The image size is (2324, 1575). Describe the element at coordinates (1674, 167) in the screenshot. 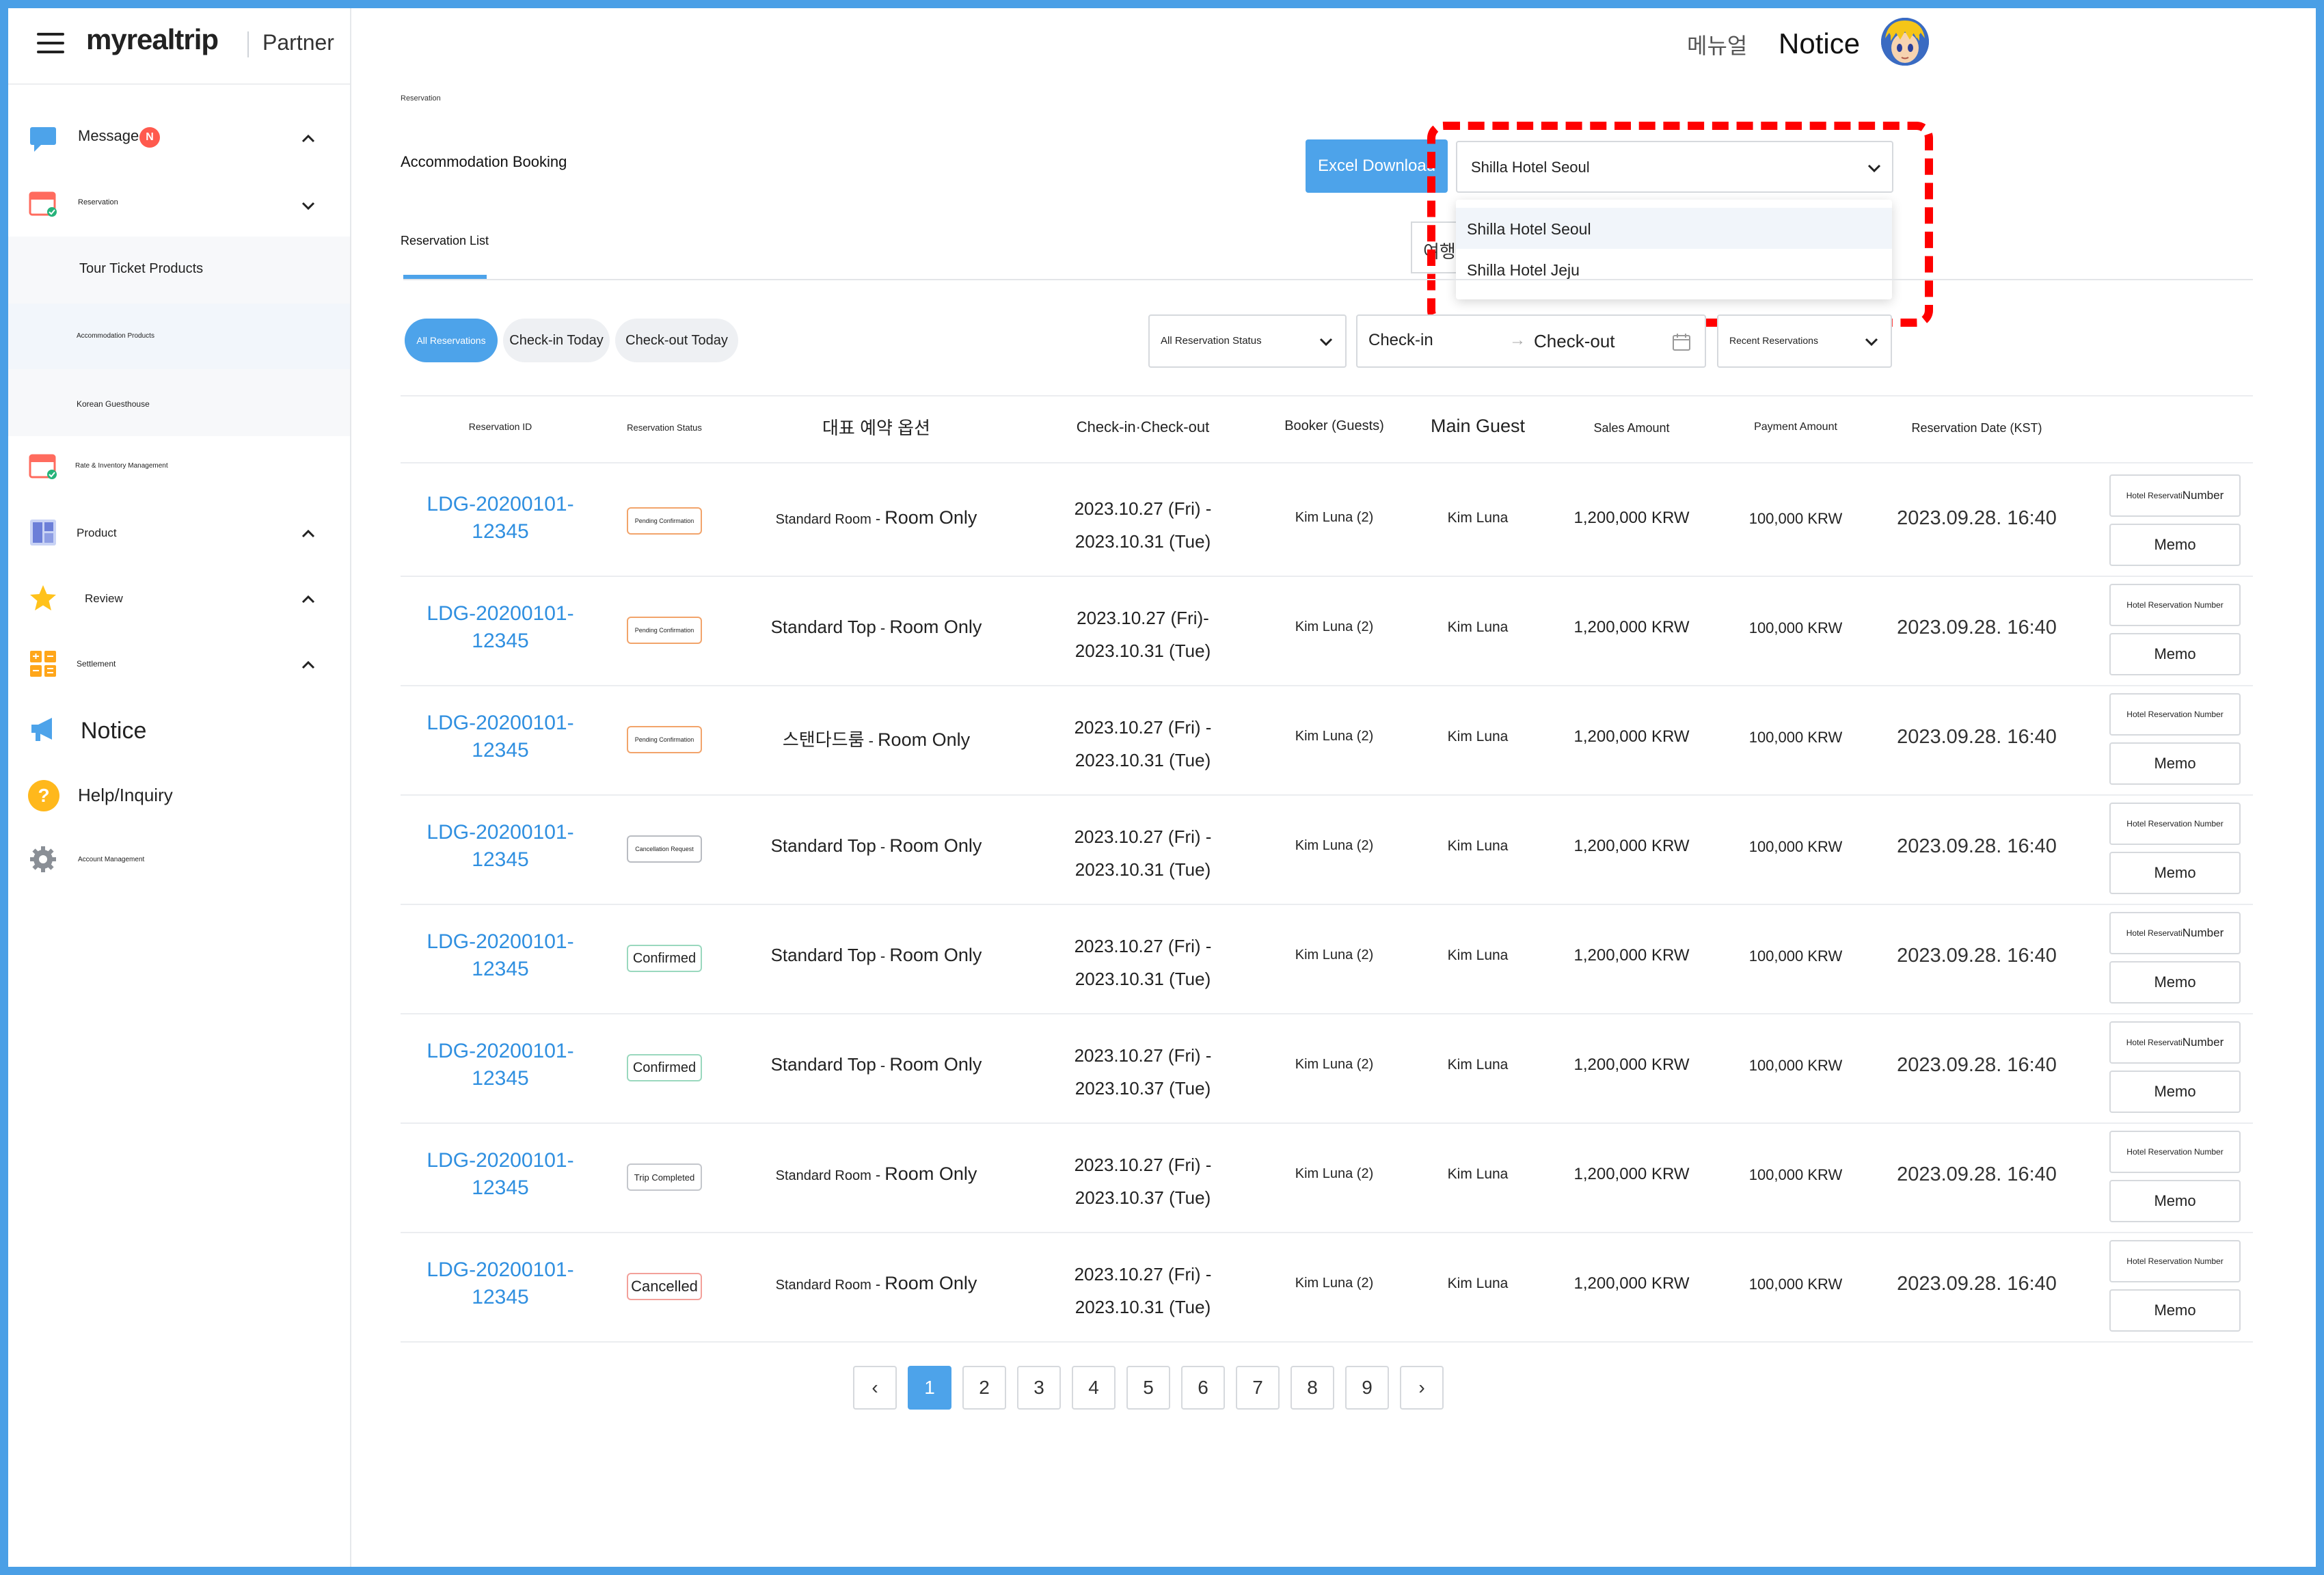

I see `hotel-select: Shilla Hotel Seoul` at that location.